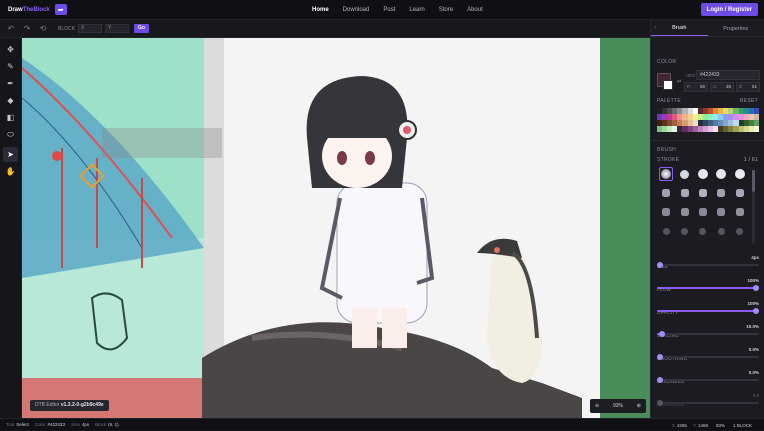  I want to click on splatter-brush-icon, so click(703, 212).